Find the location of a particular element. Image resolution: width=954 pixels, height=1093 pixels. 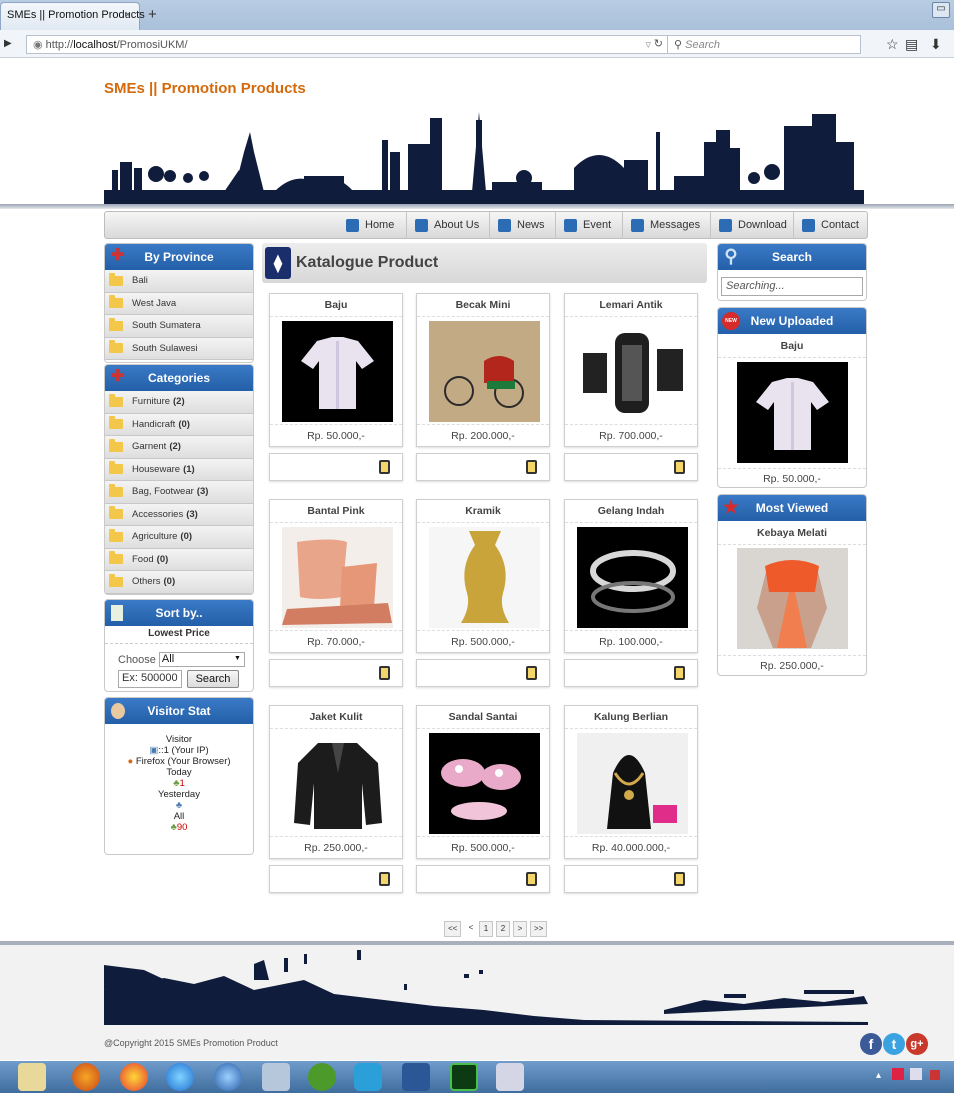

product-card: Kramik Rp. 500.000,- is located at coordinates (483, 576).